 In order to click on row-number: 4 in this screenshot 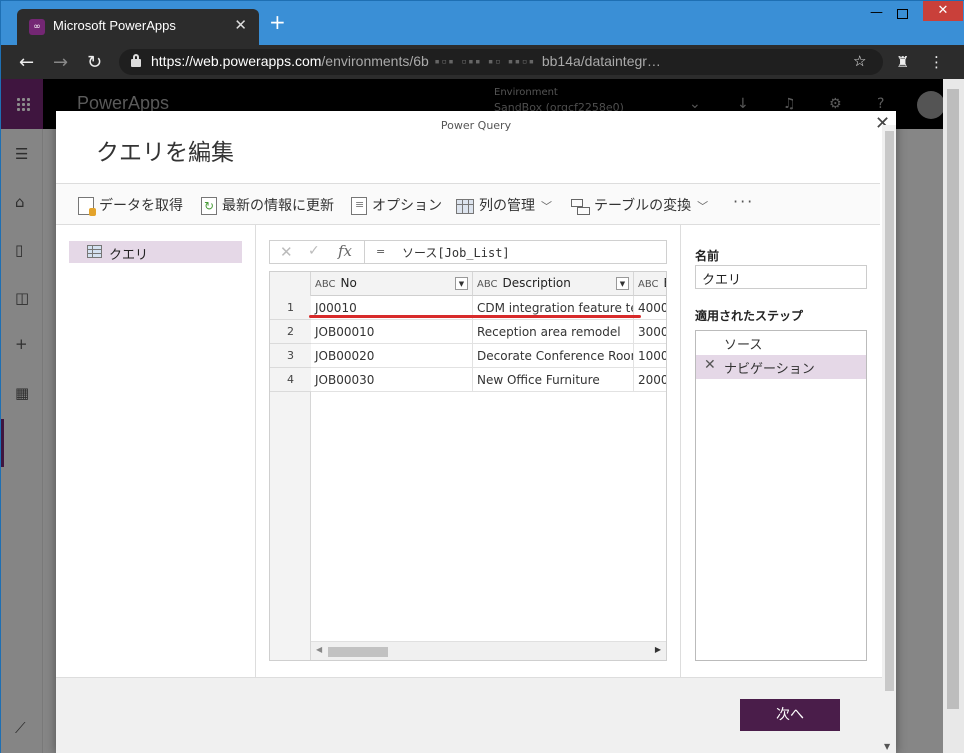, I will do `click(290, 380)`.